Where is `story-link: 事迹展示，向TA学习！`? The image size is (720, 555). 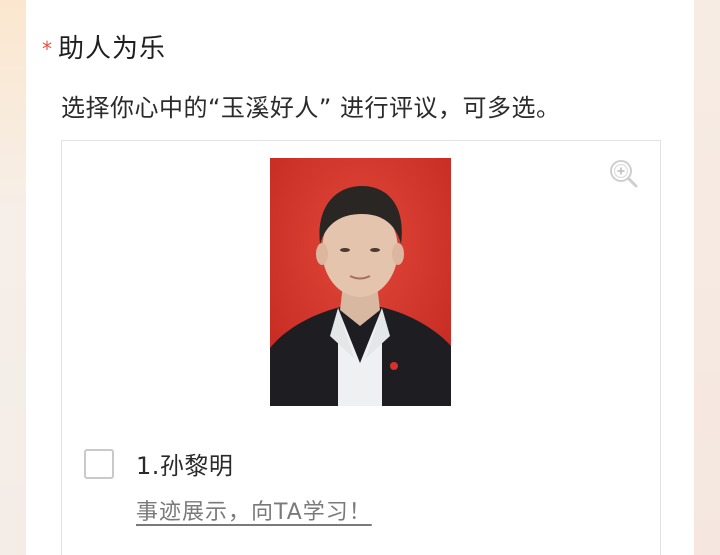
story-link: 事迹展示，向TA学习！ is located at coordinates (254, 510).